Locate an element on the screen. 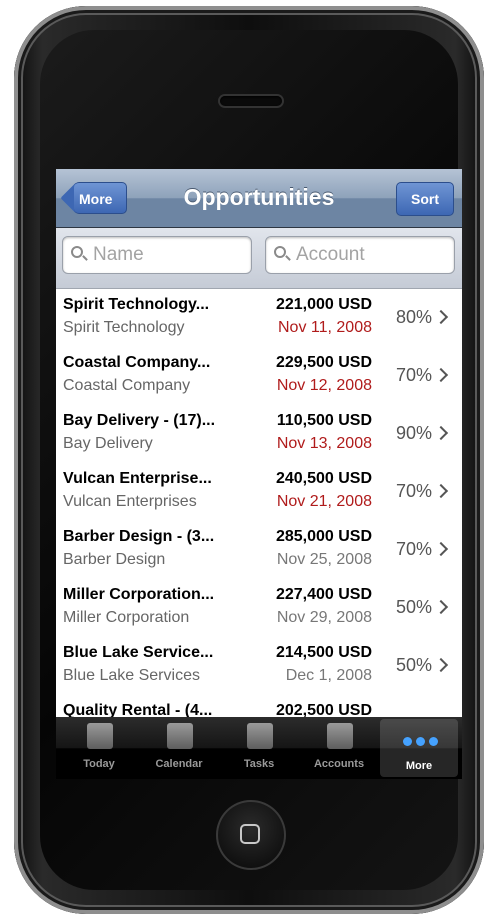  tab-more: More is located at coordinates (419, 748).